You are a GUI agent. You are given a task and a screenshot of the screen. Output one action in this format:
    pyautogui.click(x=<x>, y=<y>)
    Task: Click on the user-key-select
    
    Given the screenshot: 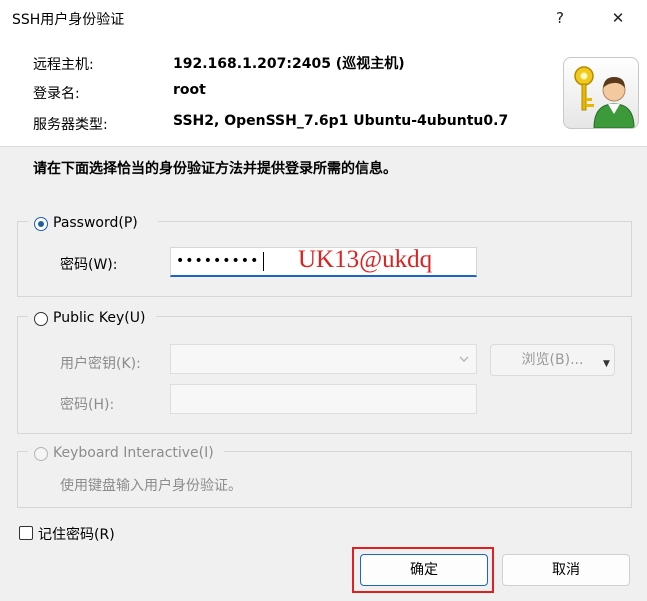 What is the action you would take?
    pyautogui.click(x=323, y=359)
    